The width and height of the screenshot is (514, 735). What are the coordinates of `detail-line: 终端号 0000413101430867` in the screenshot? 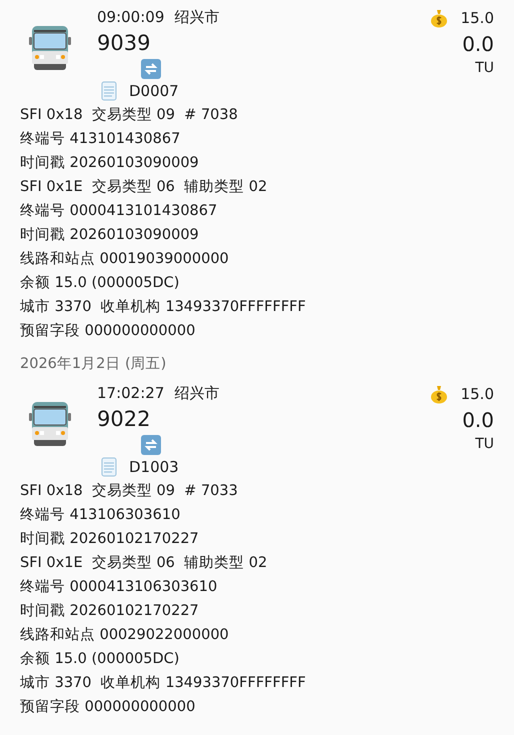 It's located at (119, 211).